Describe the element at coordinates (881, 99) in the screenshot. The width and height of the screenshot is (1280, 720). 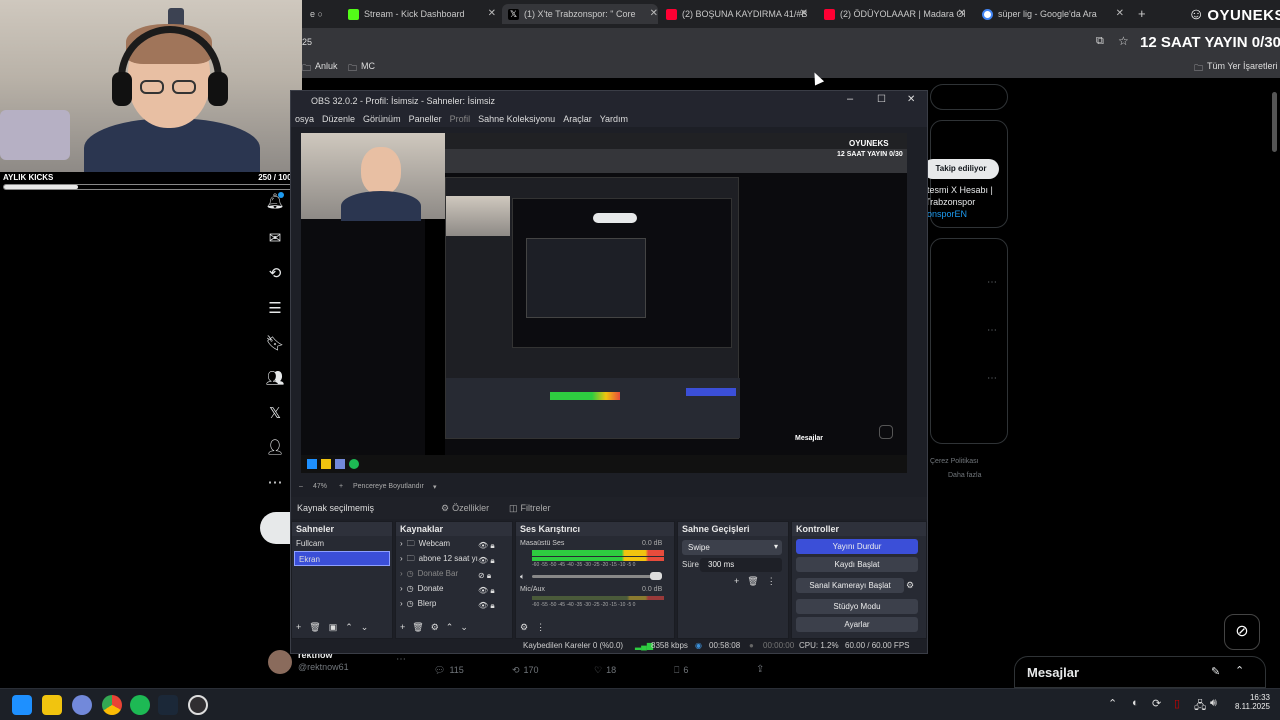
I see `maximize-icon: ☐` at that location.